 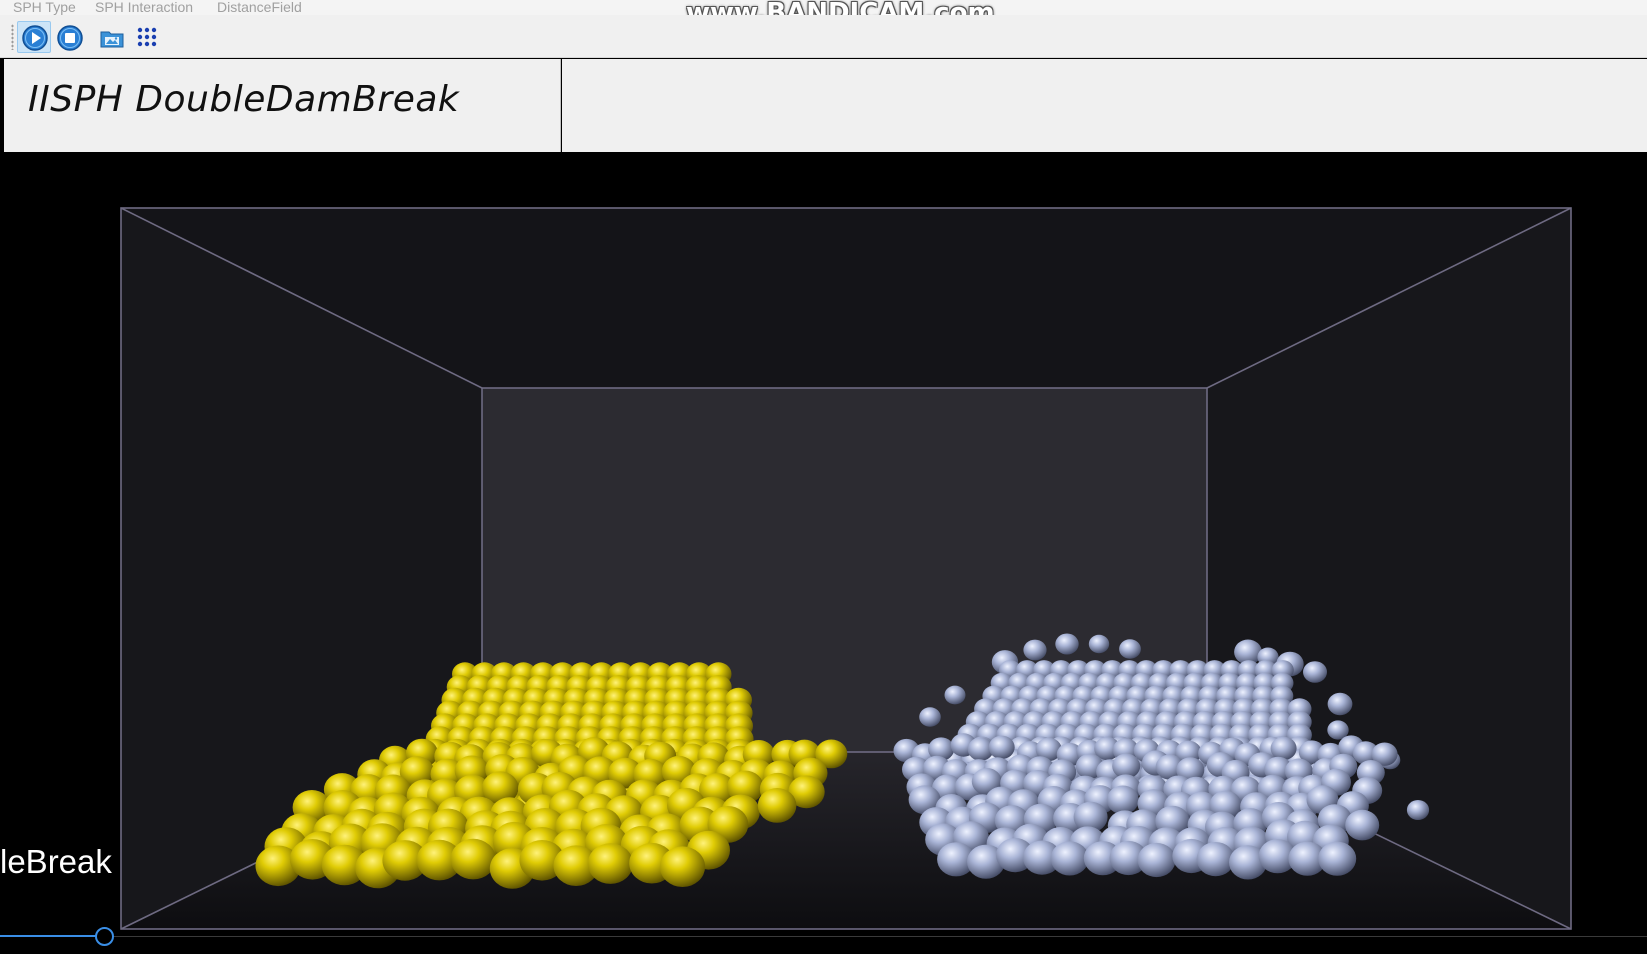 What do you see at coordinates (52, 936) in the screenshot?
I see `timeline-progress` at bounding box center [52, 936].